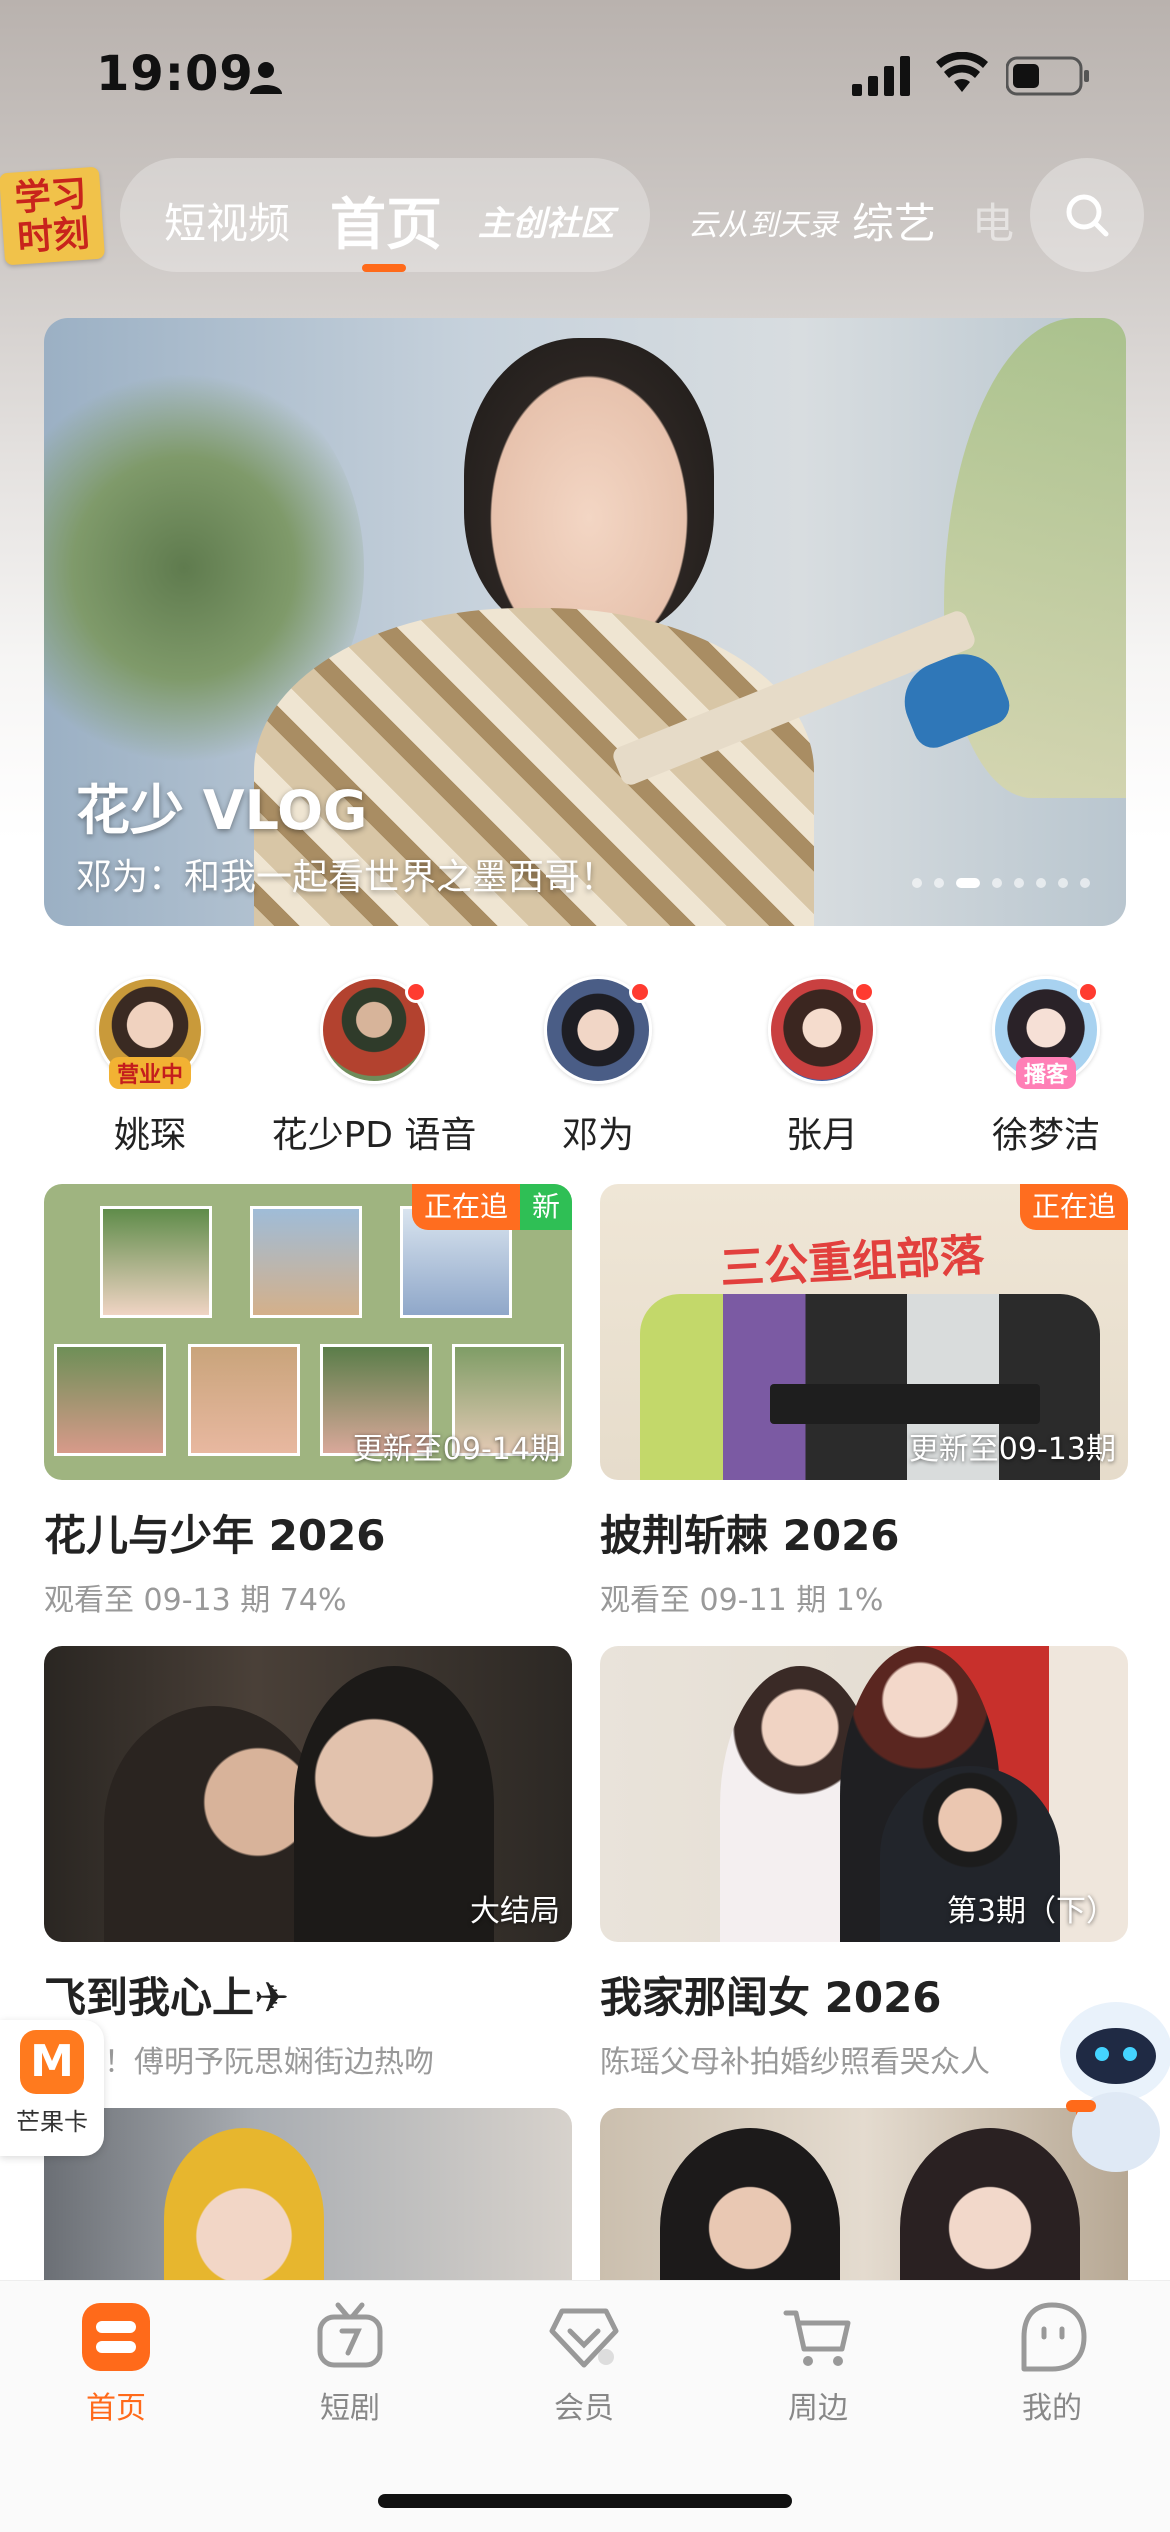 This screenshot has width=1170, height=2532. I want to click on avatar-item: 营业中 姚琛, so click(150, 1067).